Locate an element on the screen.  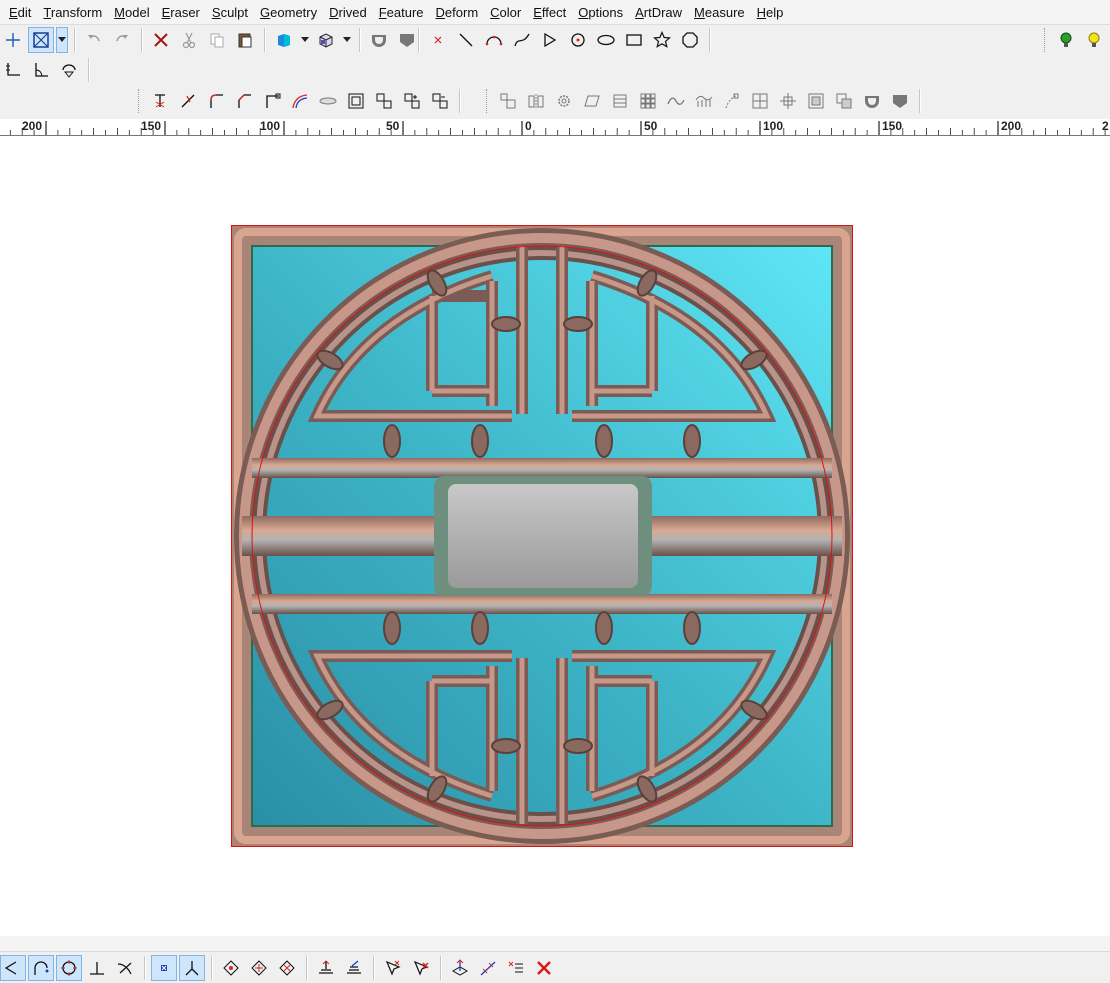
diamond-a-icon is located at coordinates (231, 968).